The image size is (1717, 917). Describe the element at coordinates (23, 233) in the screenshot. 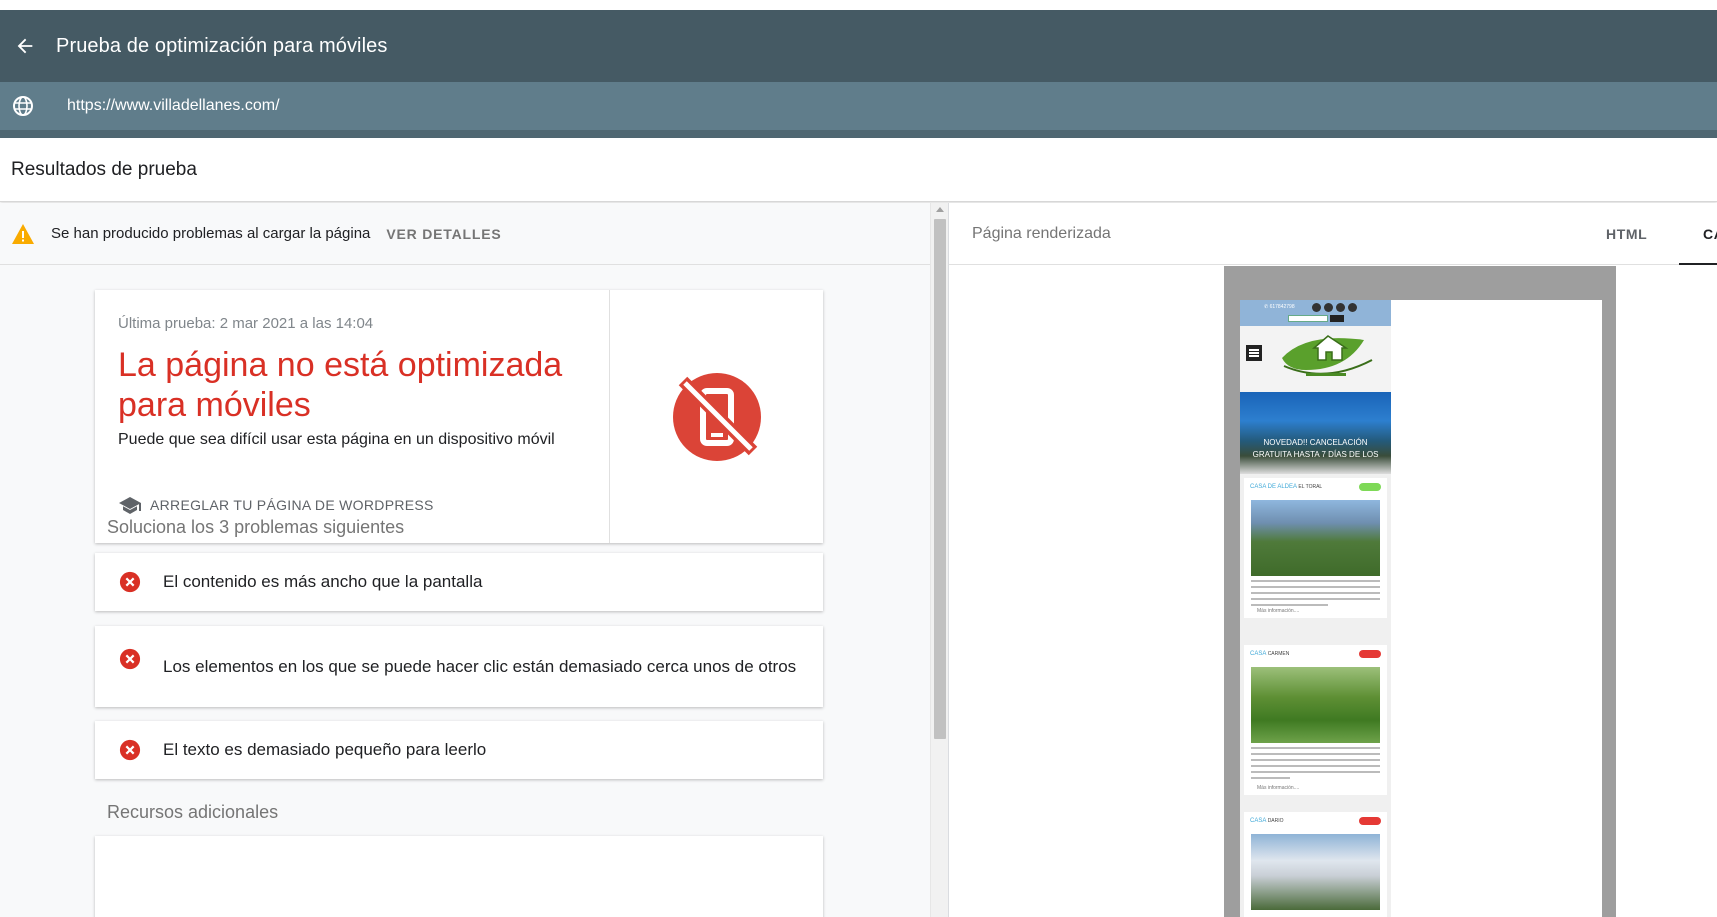

I see `warning-icon` at that location.